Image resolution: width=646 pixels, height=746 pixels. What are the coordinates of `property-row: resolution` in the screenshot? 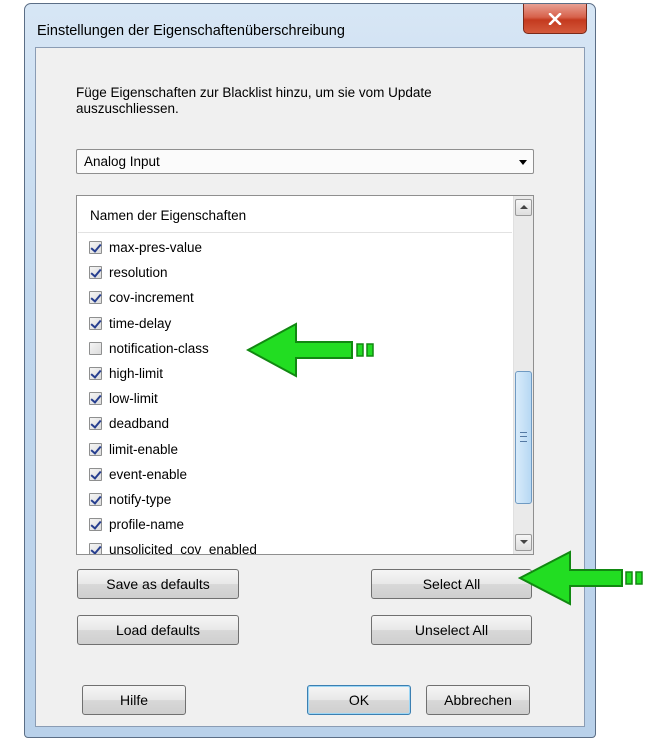 It's located at (295, 273).